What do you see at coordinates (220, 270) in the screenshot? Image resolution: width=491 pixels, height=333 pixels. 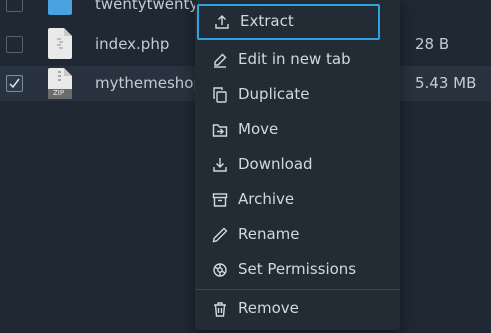 I see `permissions-icon` at bounding box center [220, 270].